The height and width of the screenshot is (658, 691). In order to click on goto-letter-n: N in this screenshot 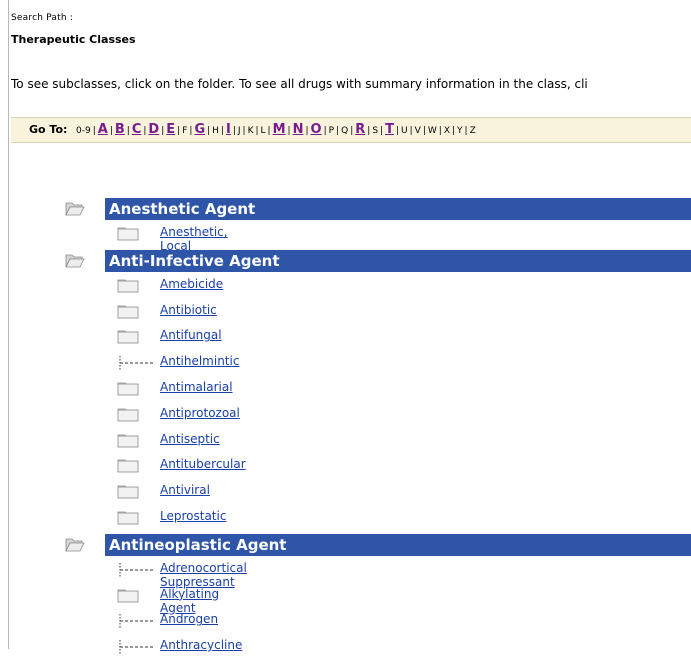, I will do `click(298, 129)`.